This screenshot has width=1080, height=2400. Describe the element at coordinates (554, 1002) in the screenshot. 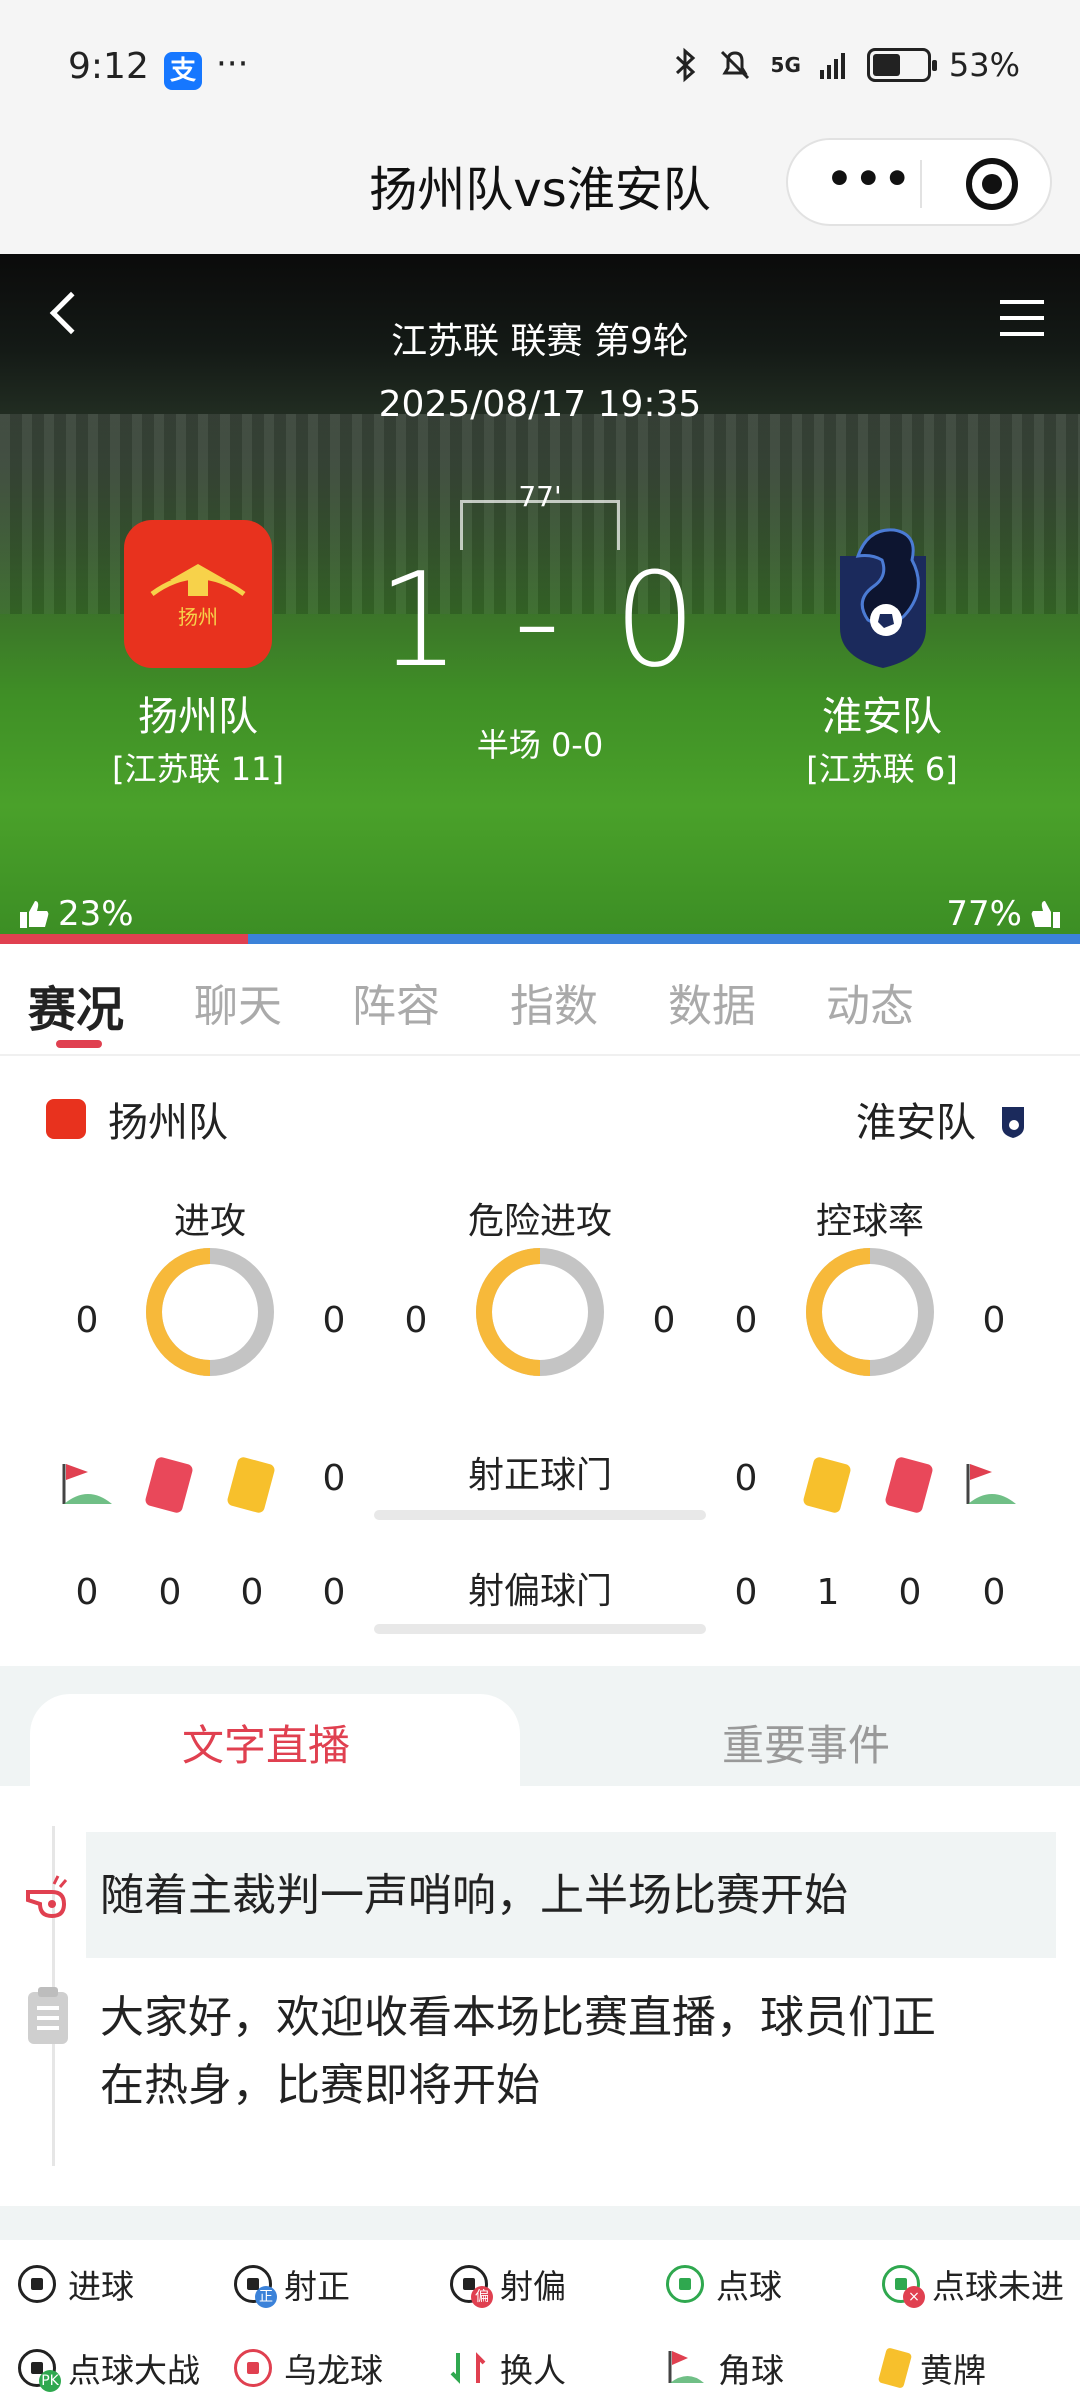

I see `tab-odds: 指数` at that location.